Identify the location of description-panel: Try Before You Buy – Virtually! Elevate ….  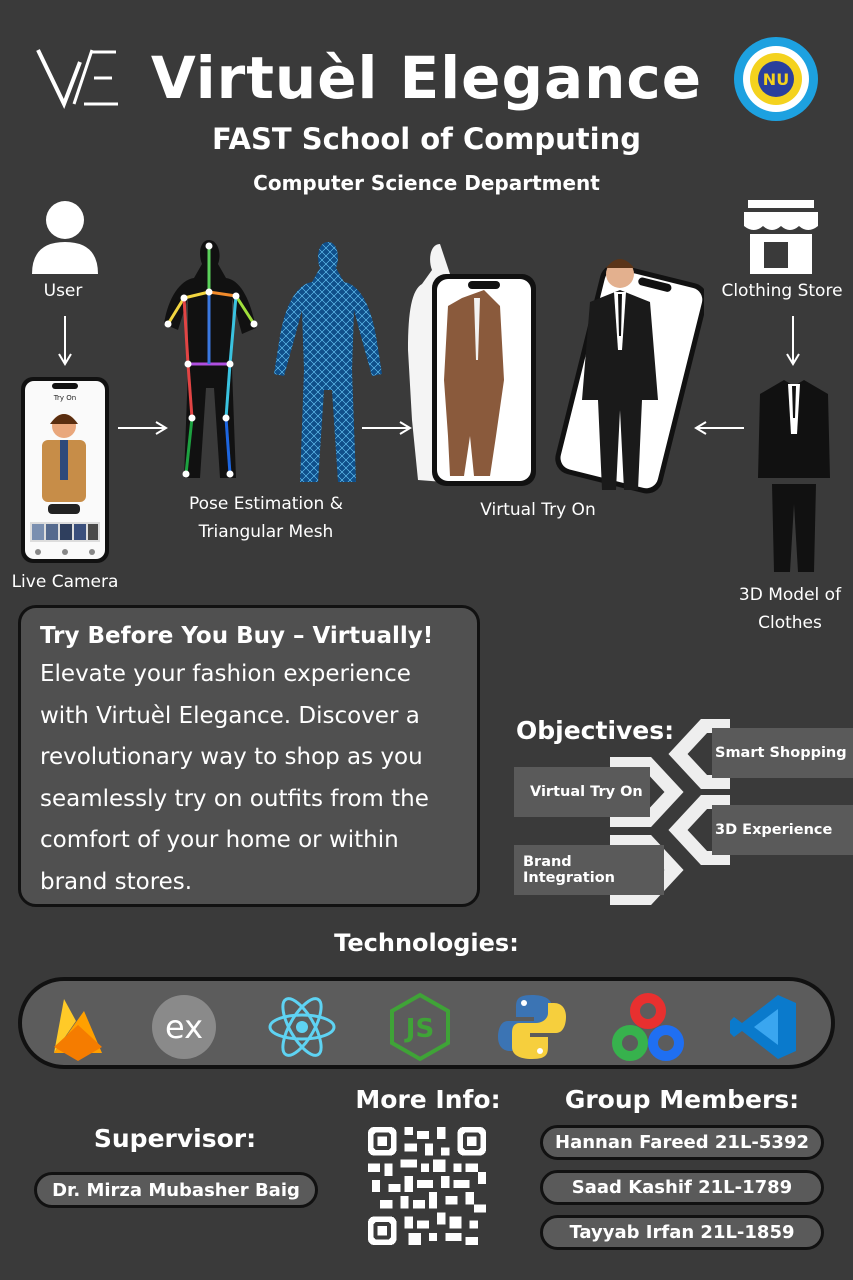
(249, 756).